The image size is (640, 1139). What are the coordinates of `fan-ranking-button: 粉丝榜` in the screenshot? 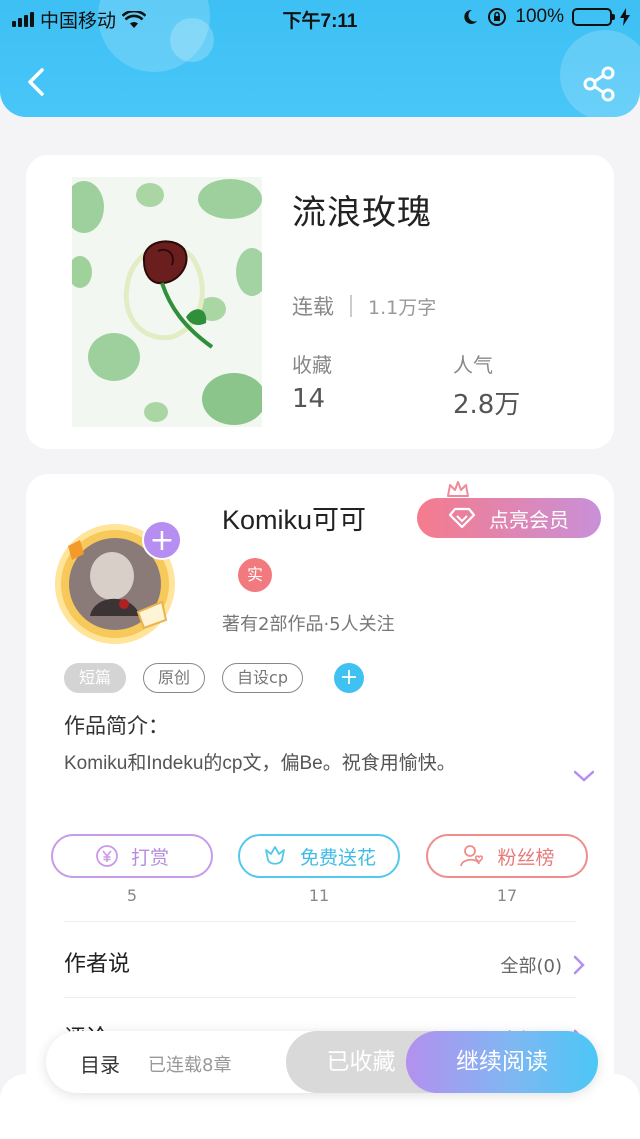 It's located at (507, 856).